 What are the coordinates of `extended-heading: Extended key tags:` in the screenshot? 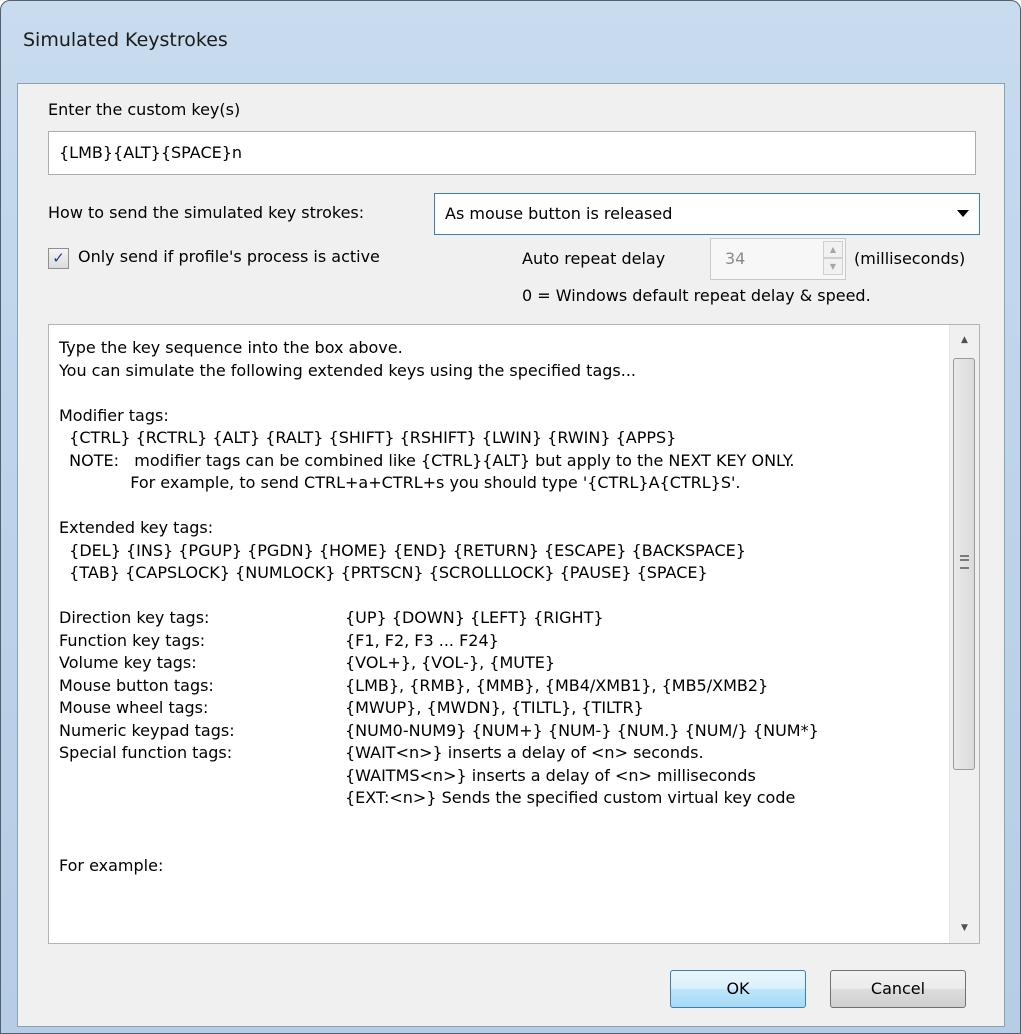 It's located at (136, 527).